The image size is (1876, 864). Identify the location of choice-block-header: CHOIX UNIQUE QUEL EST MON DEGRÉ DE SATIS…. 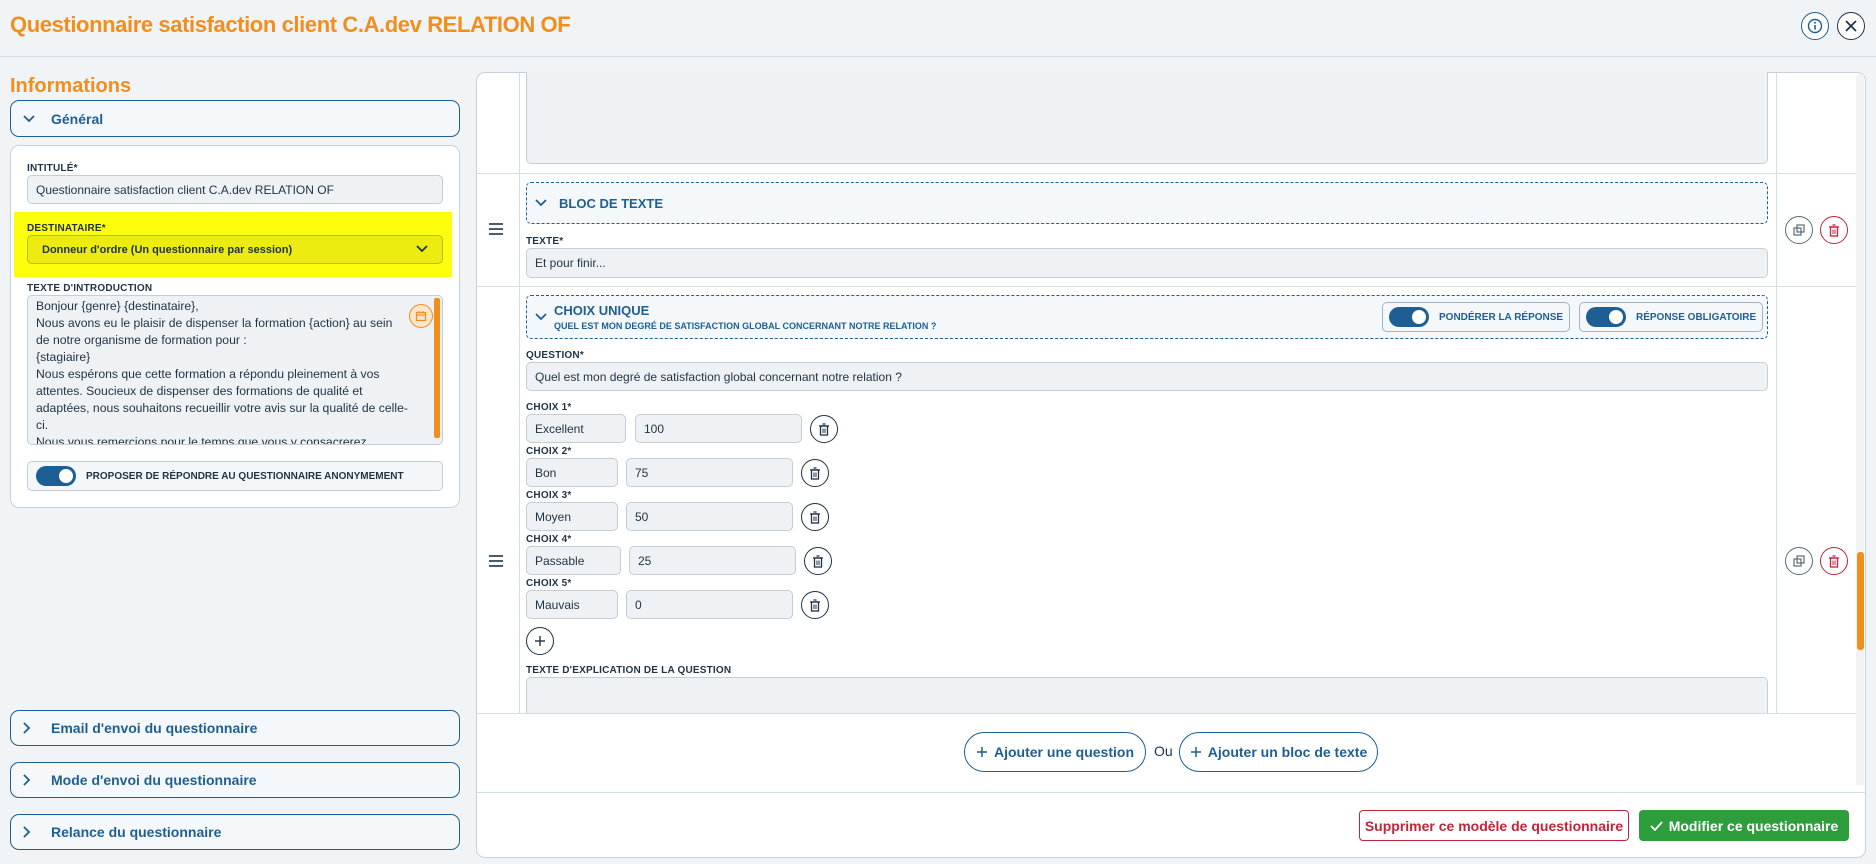
(1147, 317).